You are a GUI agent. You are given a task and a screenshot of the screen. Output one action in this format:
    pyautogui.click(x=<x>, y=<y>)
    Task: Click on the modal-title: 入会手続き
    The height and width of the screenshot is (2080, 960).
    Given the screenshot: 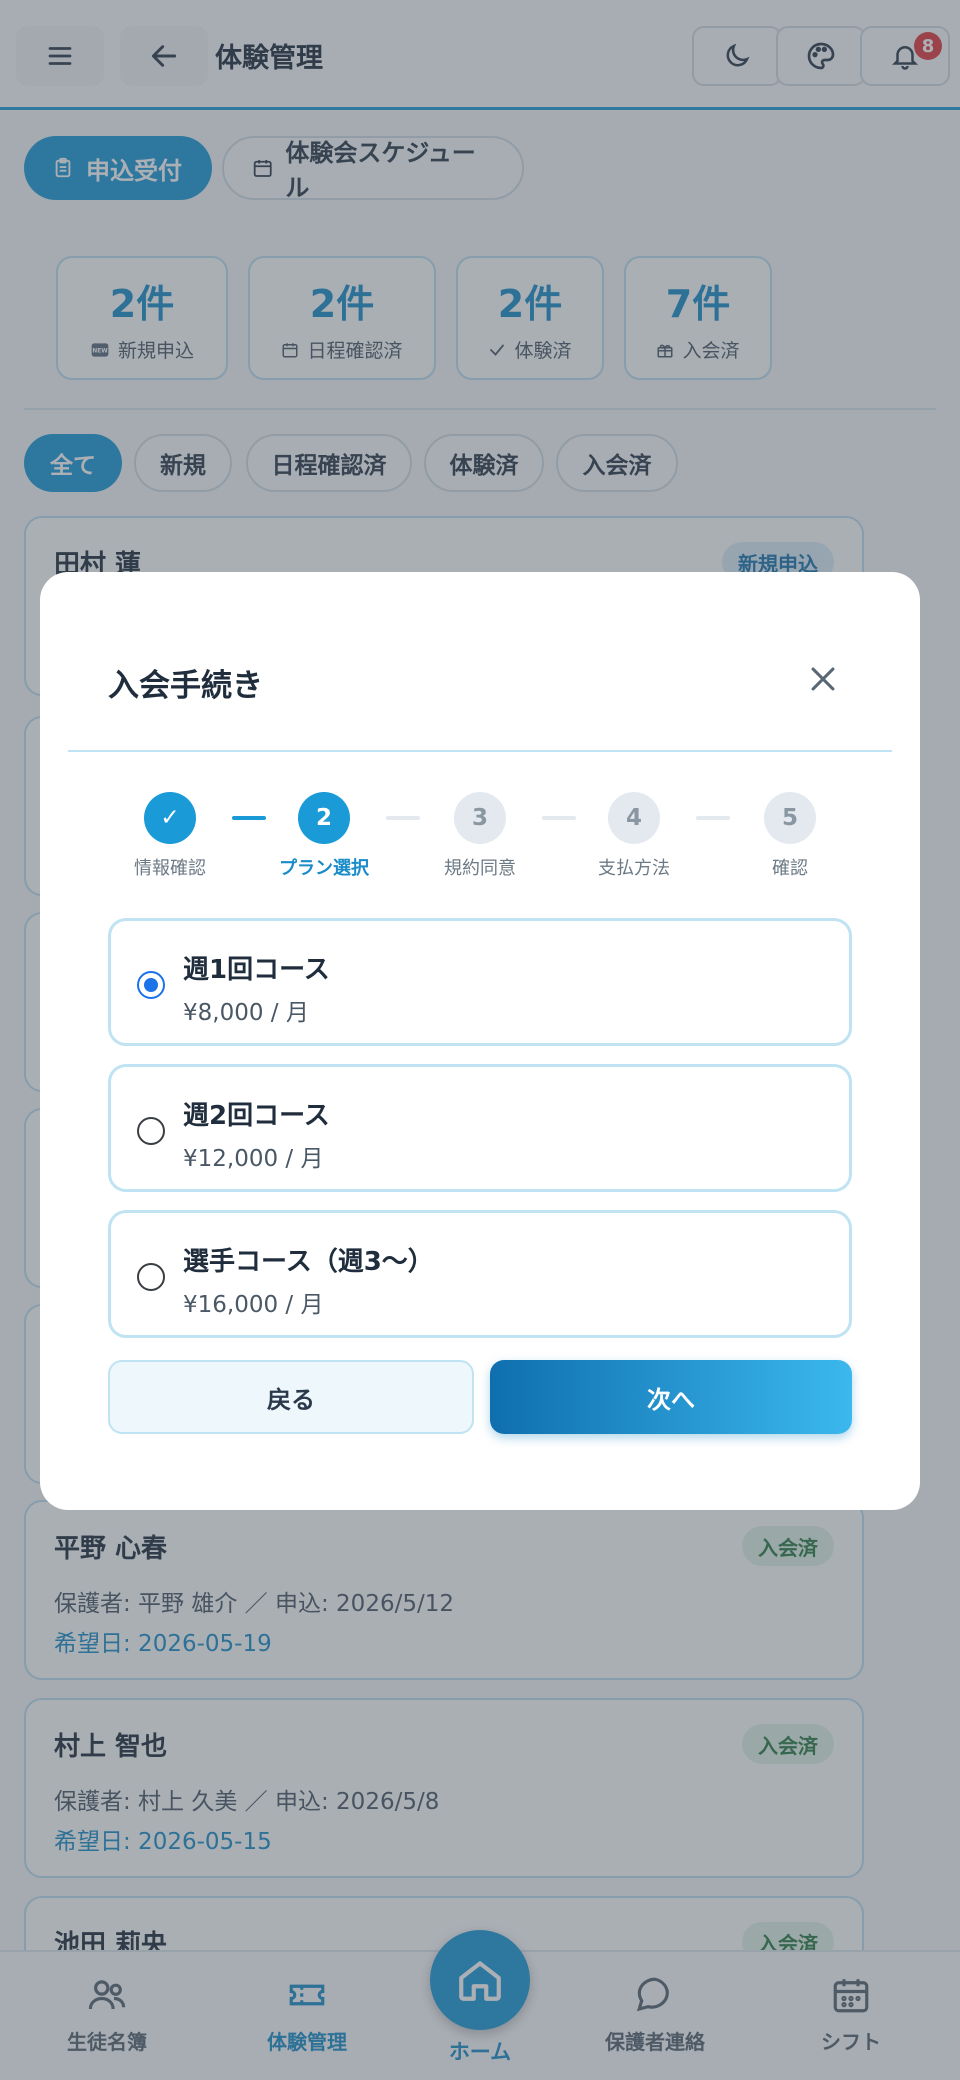 What is the action you would take?
    pyautogui.click(x=185, y=686)
    